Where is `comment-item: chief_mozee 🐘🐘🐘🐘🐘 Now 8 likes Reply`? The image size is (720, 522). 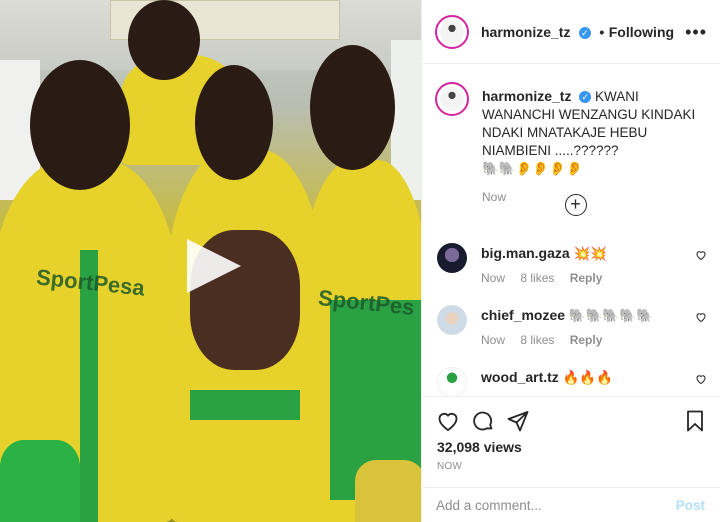 comment-item: chief_mozee 🐘🐘🐘🐘🐘 Now 8 likes Reply is located at coordinates (571, 335).